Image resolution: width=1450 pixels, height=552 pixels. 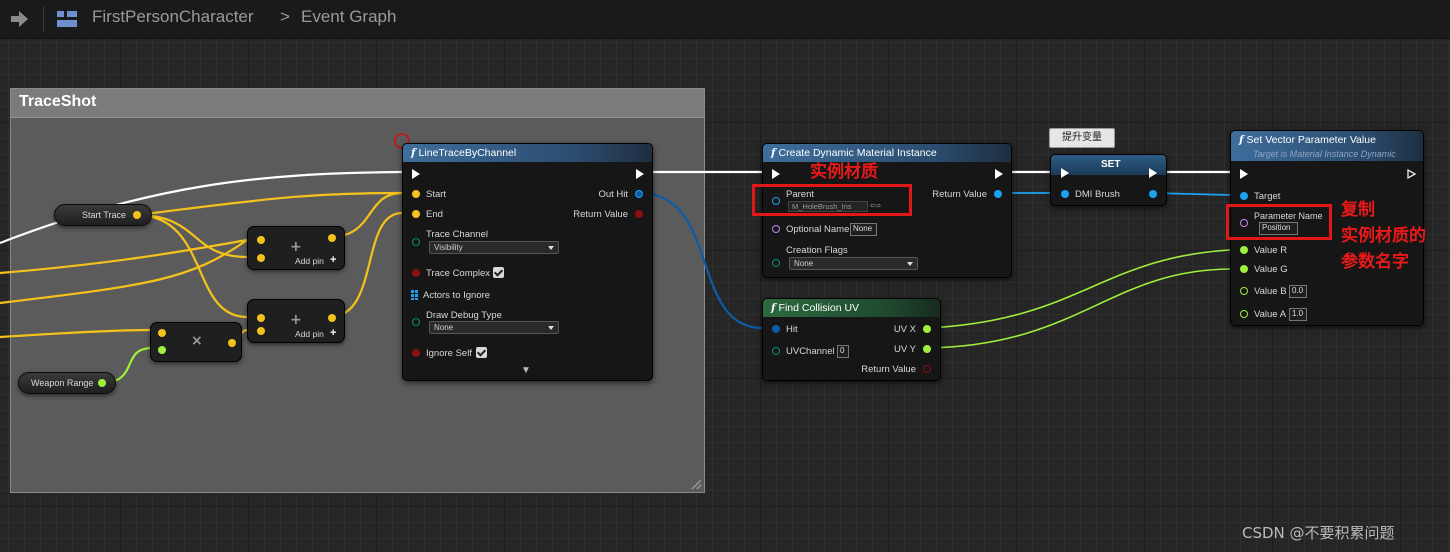 I want to click on value-g-label: Value G, so click(x=1271, y=269).